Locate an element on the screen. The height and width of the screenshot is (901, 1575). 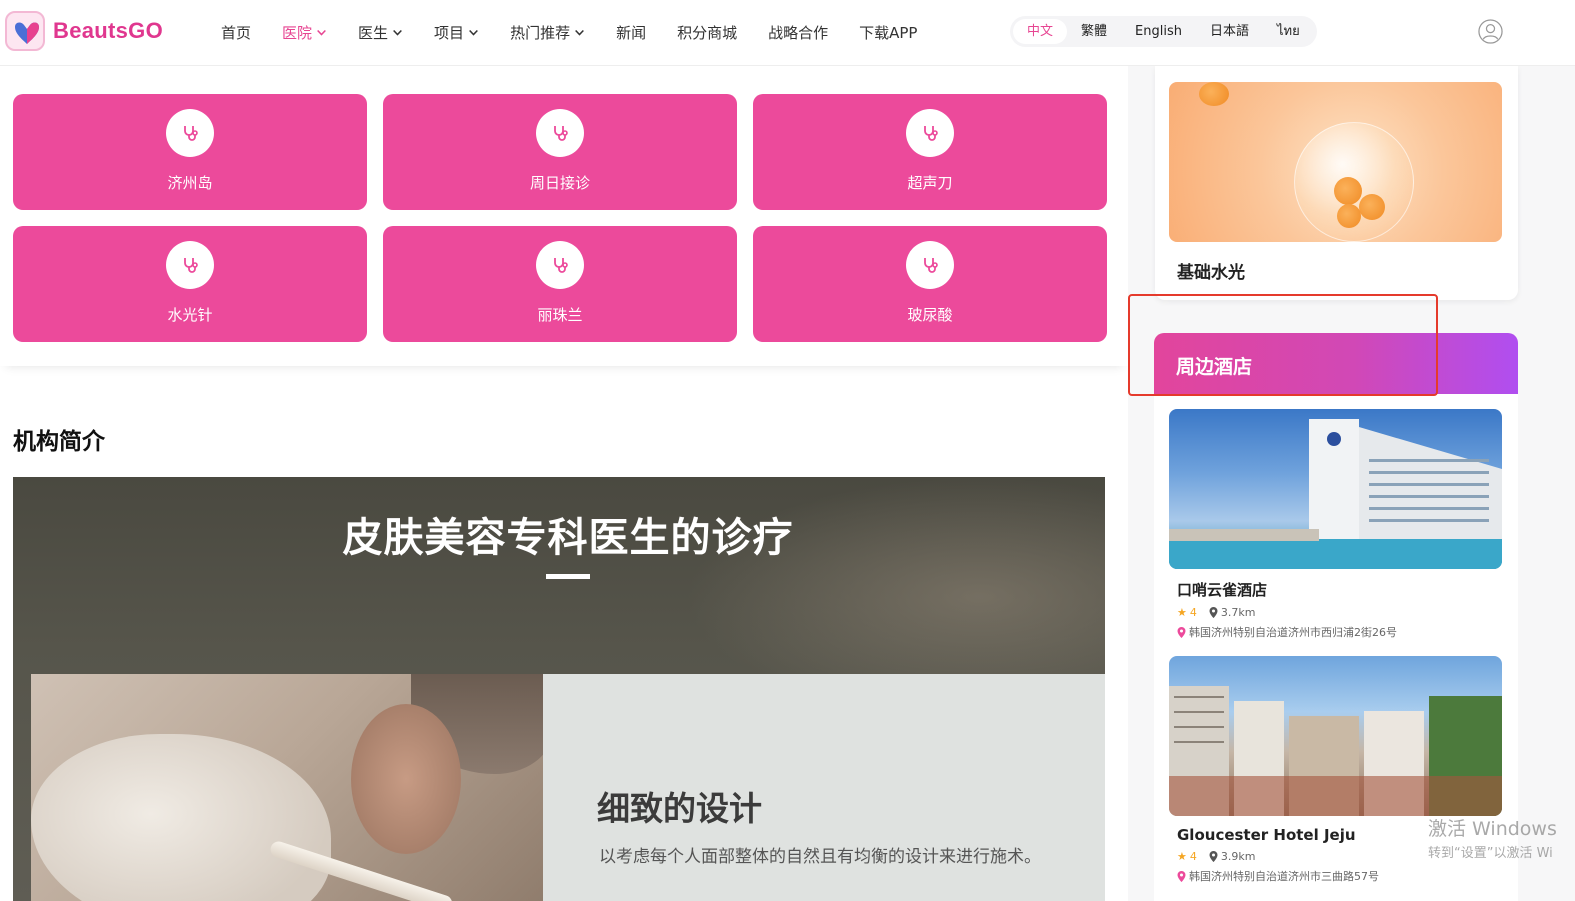
section-title-intro: 机构简介 is located at coordinates (59, 442).